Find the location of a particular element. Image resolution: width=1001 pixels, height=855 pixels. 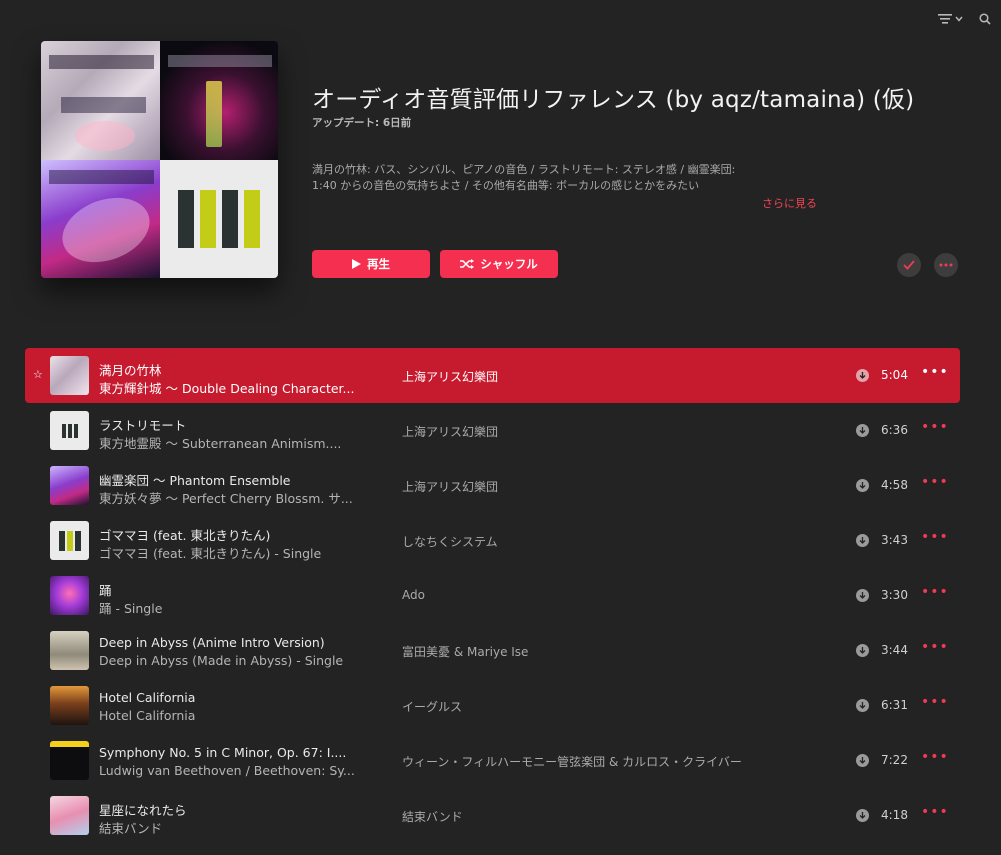

track-name: ゴママヨ (feat. 東北きりたん) is located at coordinates (185, 535).